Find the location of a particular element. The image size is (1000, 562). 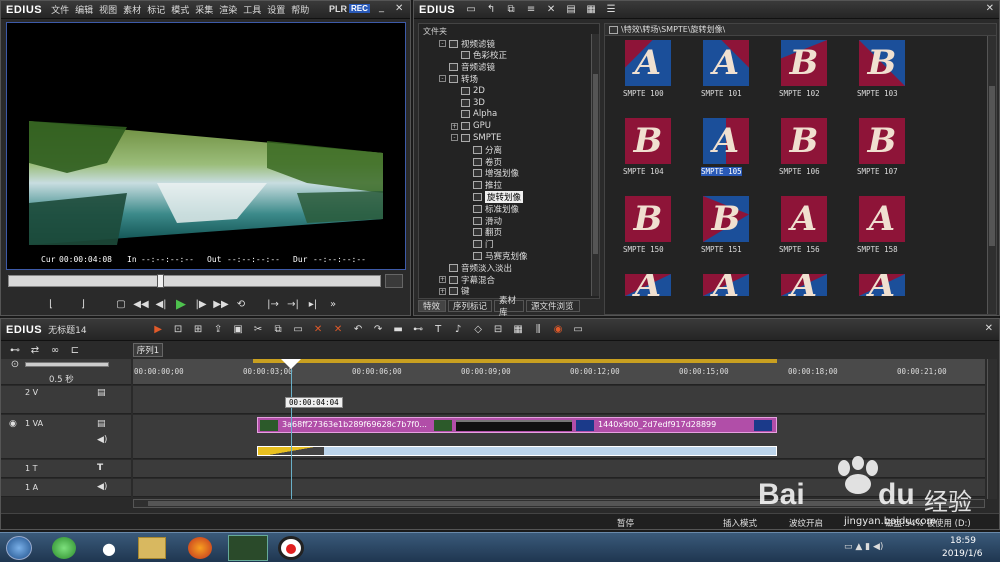

tree-item: 滑动 is located at coordinates (482, 221).